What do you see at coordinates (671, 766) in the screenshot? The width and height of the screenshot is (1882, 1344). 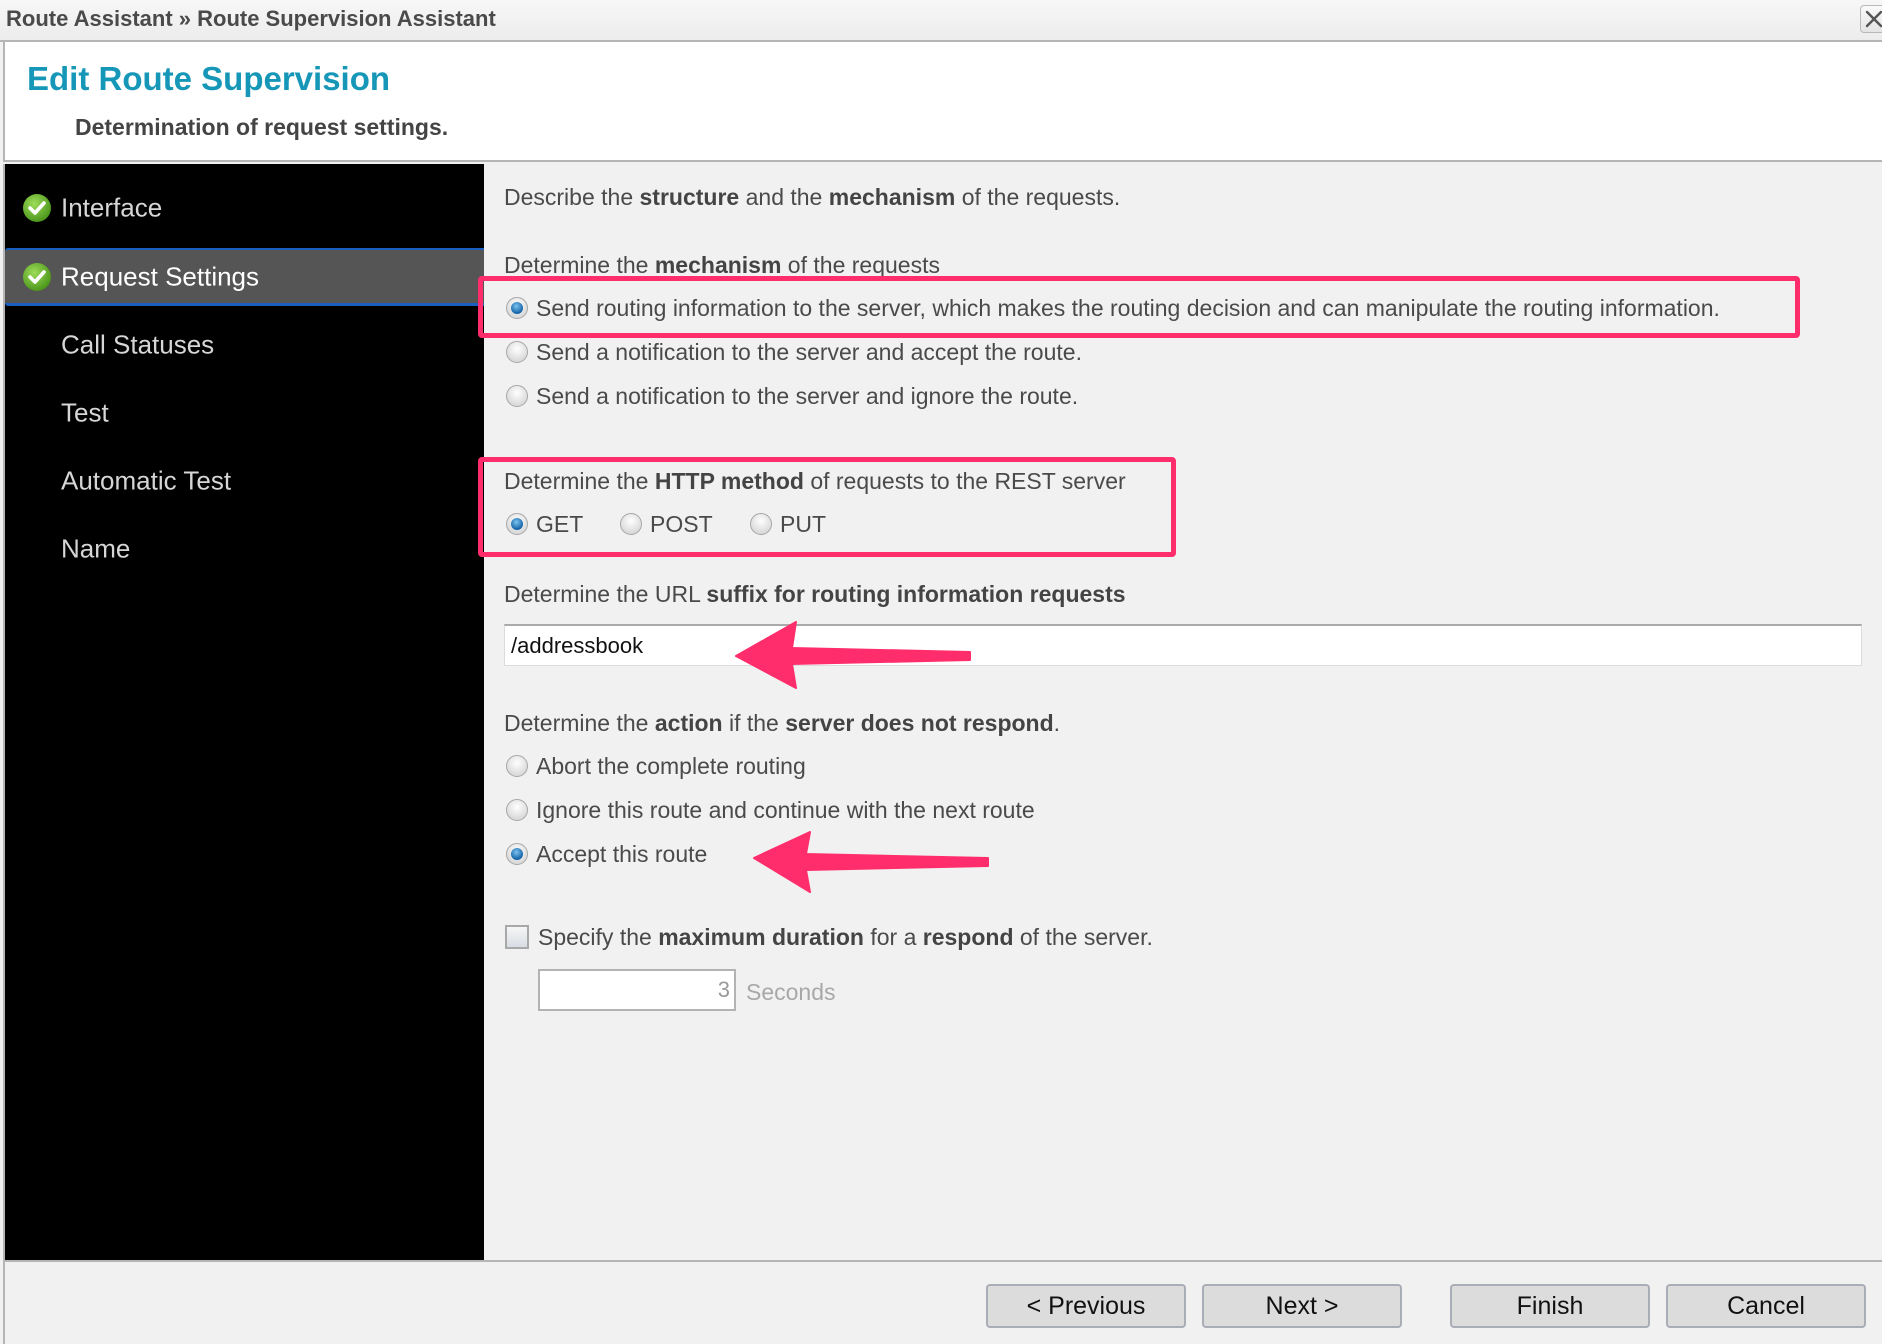 I see `radio-label: Abort the complete routing` at bounding box center [671, 766].